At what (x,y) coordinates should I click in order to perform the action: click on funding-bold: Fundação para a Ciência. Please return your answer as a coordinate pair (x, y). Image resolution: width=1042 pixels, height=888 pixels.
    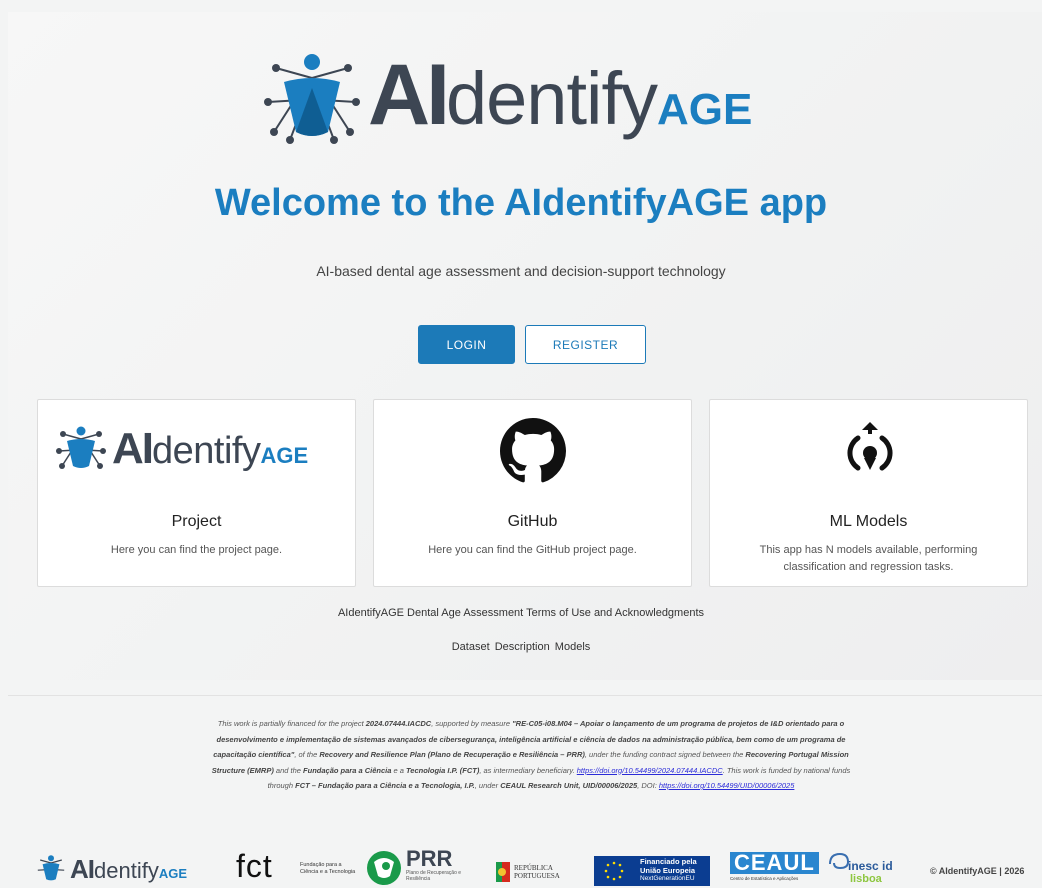
    Looking at the image, I should click on (347, 770).